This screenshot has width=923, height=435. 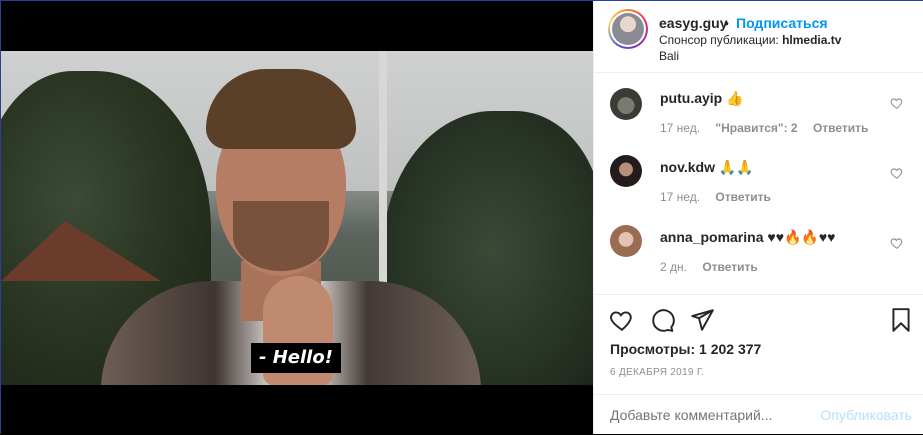 I want to click on comment-age: 2 дн., so click(x=673, y=267).